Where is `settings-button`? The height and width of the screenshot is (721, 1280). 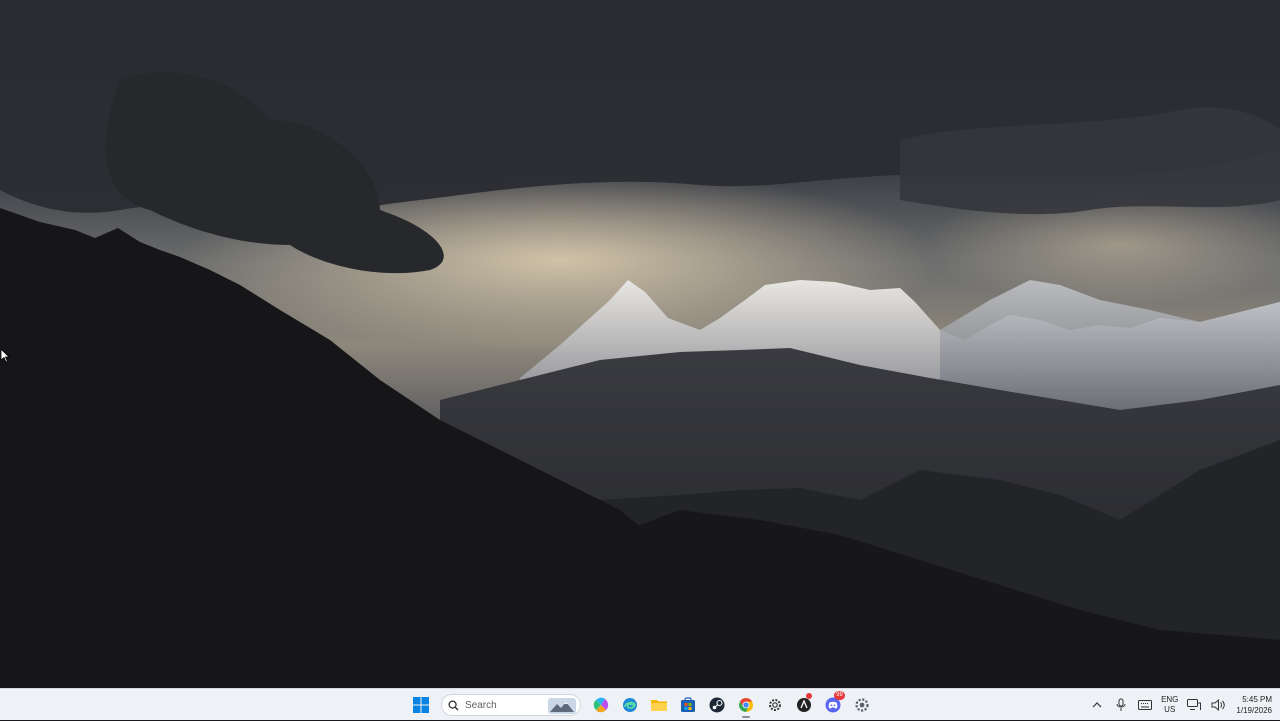
settings-button is located at coordinates (862, 705).